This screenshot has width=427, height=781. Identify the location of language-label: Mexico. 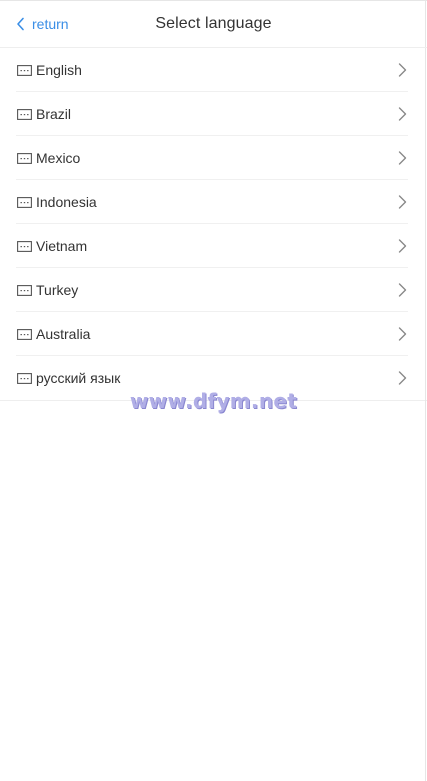
(58, 158).